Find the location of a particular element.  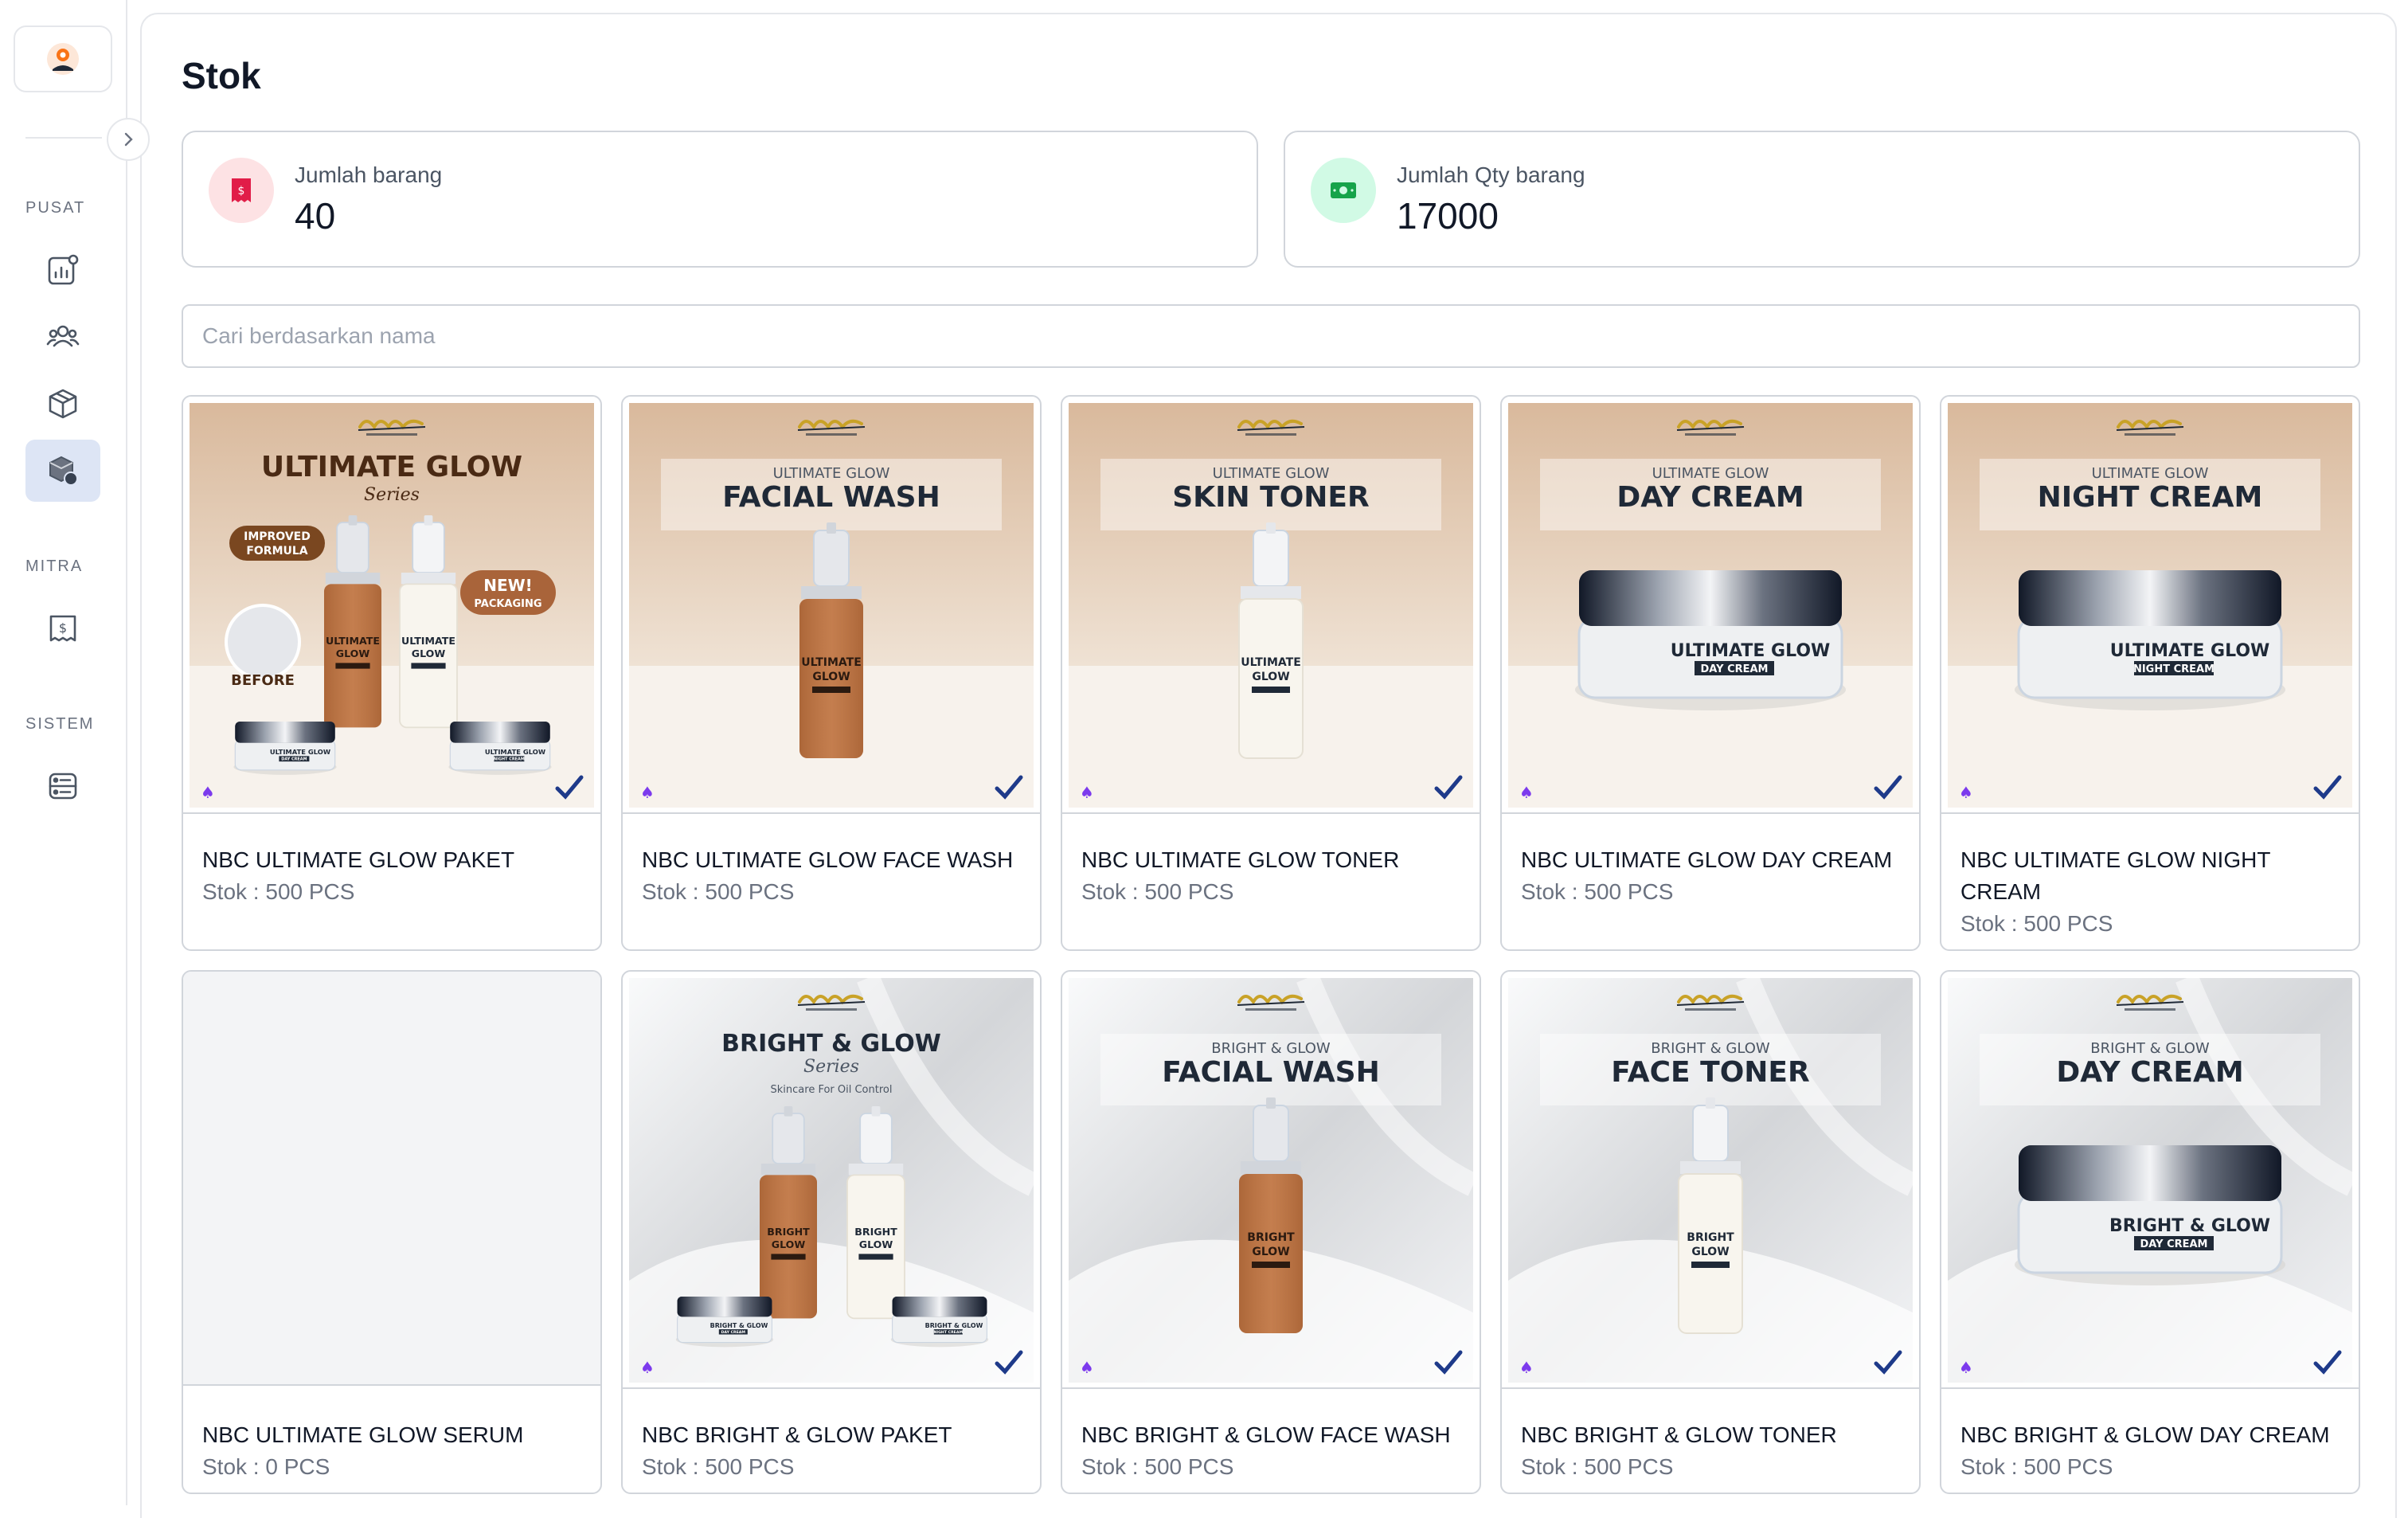

chart-icon is located at coordinates (63, 269).